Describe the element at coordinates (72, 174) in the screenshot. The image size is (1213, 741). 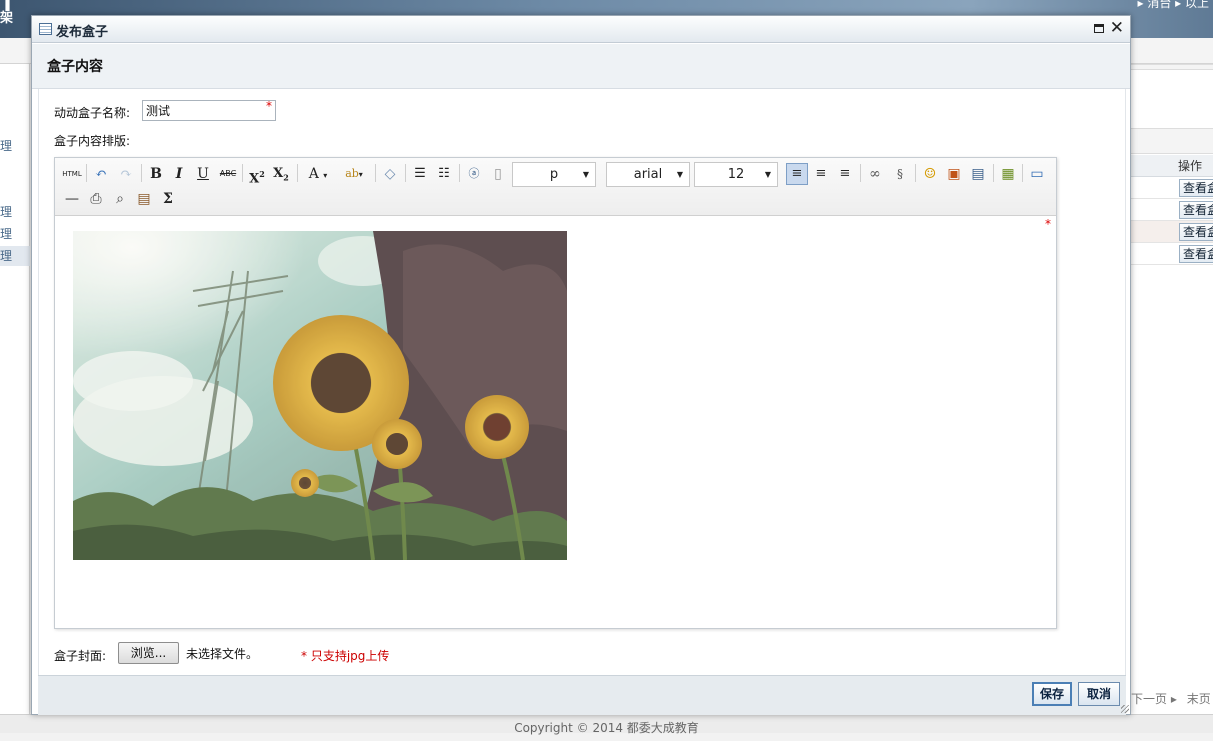
I see `html-icon: HTML` at that location.